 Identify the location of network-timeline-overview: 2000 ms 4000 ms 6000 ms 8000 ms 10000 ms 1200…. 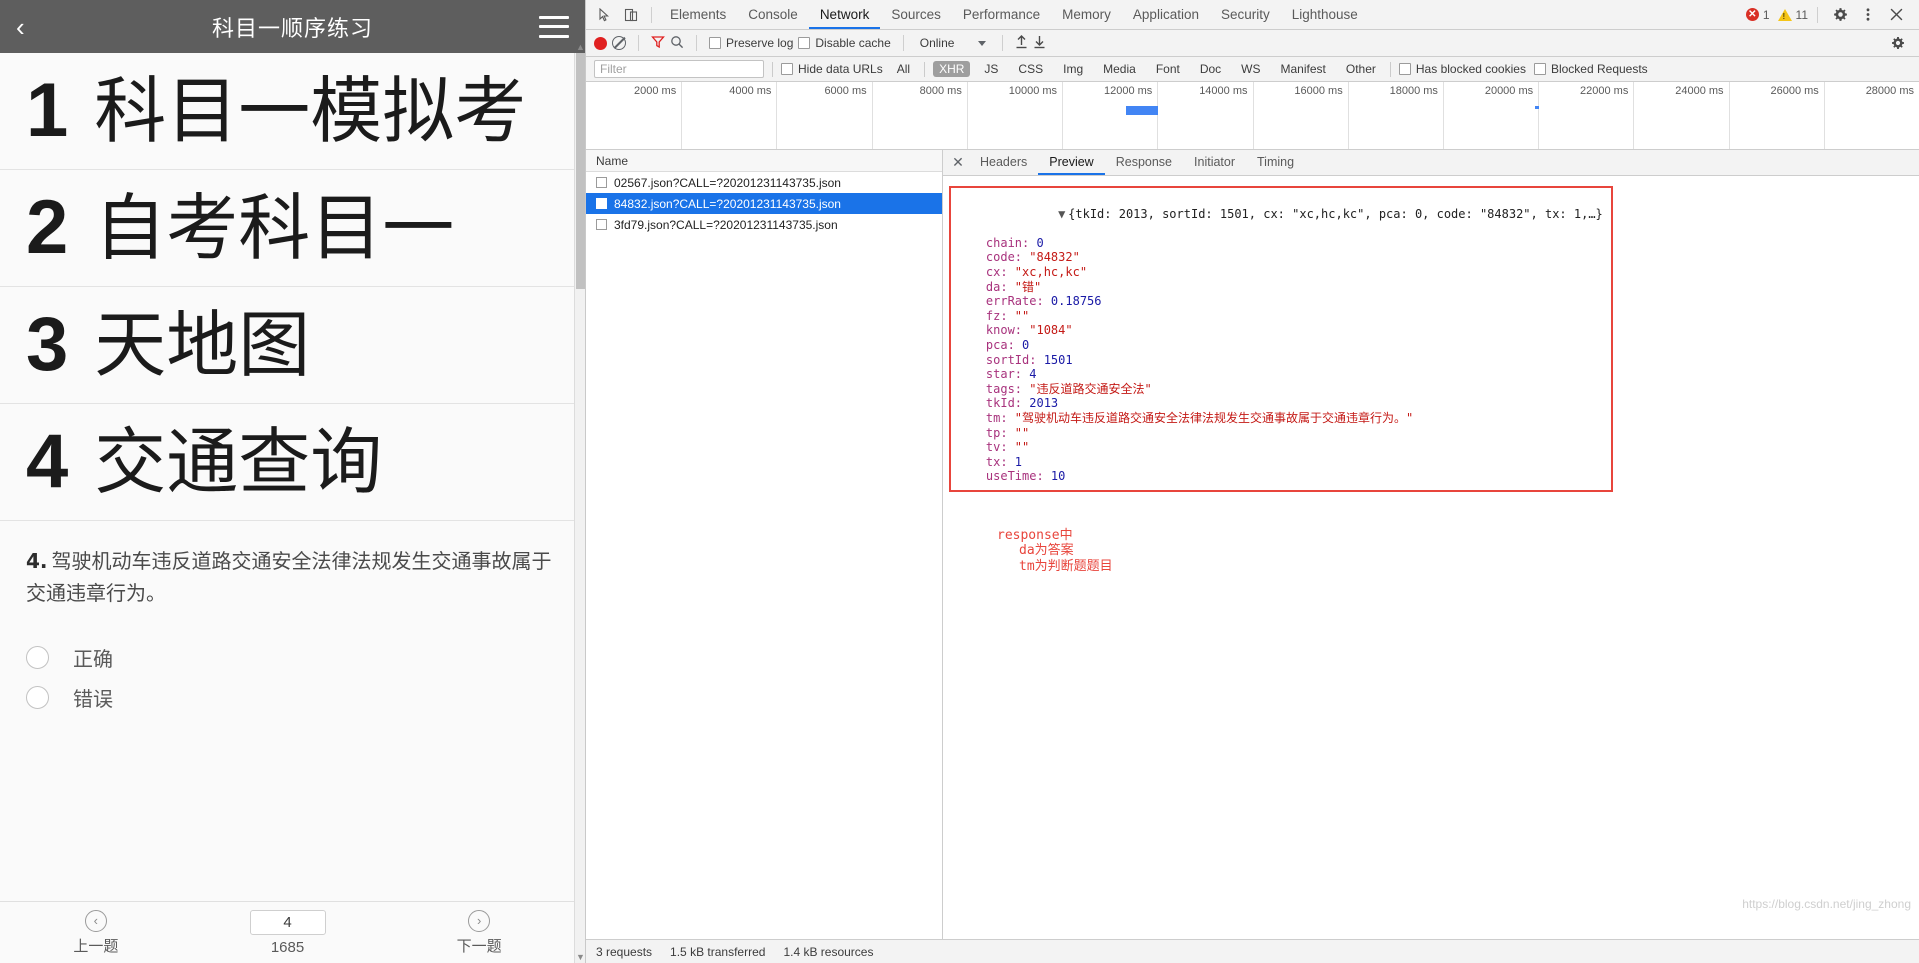
(1252, 116).